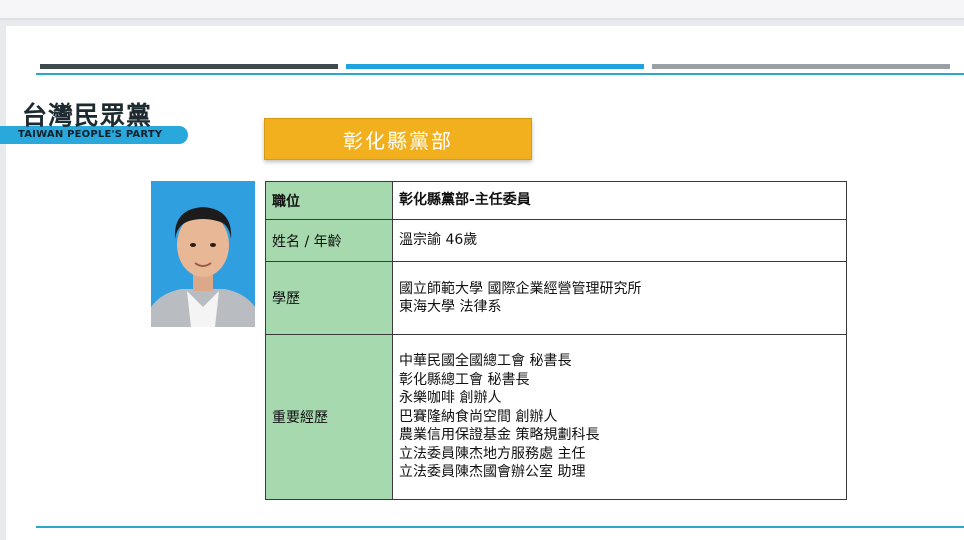  I want to click on experience-line: 立法委員陳杰地方服務處 主任, so click(492, 453).